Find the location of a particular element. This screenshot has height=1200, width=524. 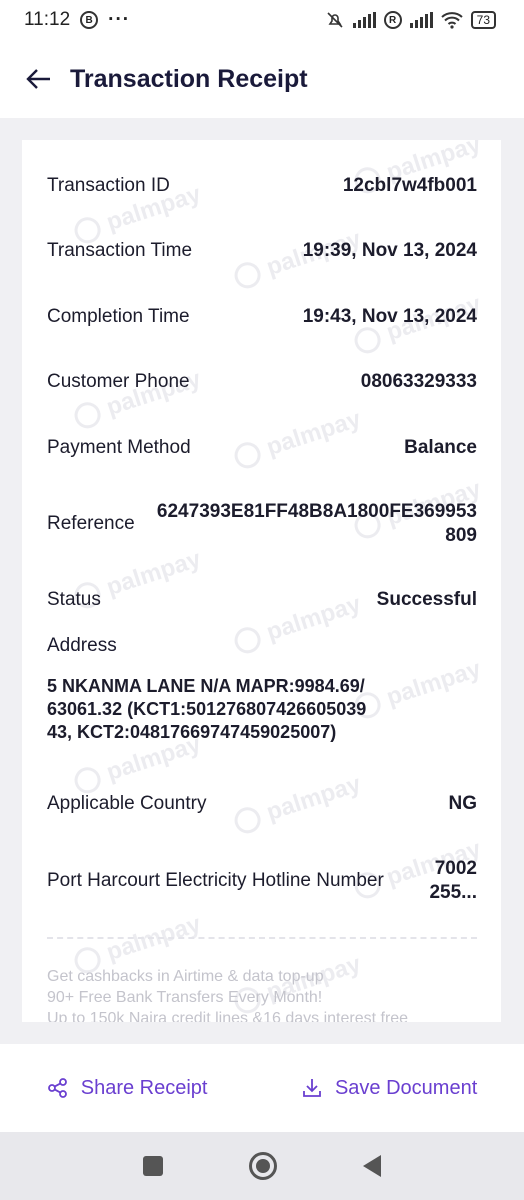

transaction-time-row: Transaction Time 19:39, Nov 13, 2024 is located at coordinates (262, 251).